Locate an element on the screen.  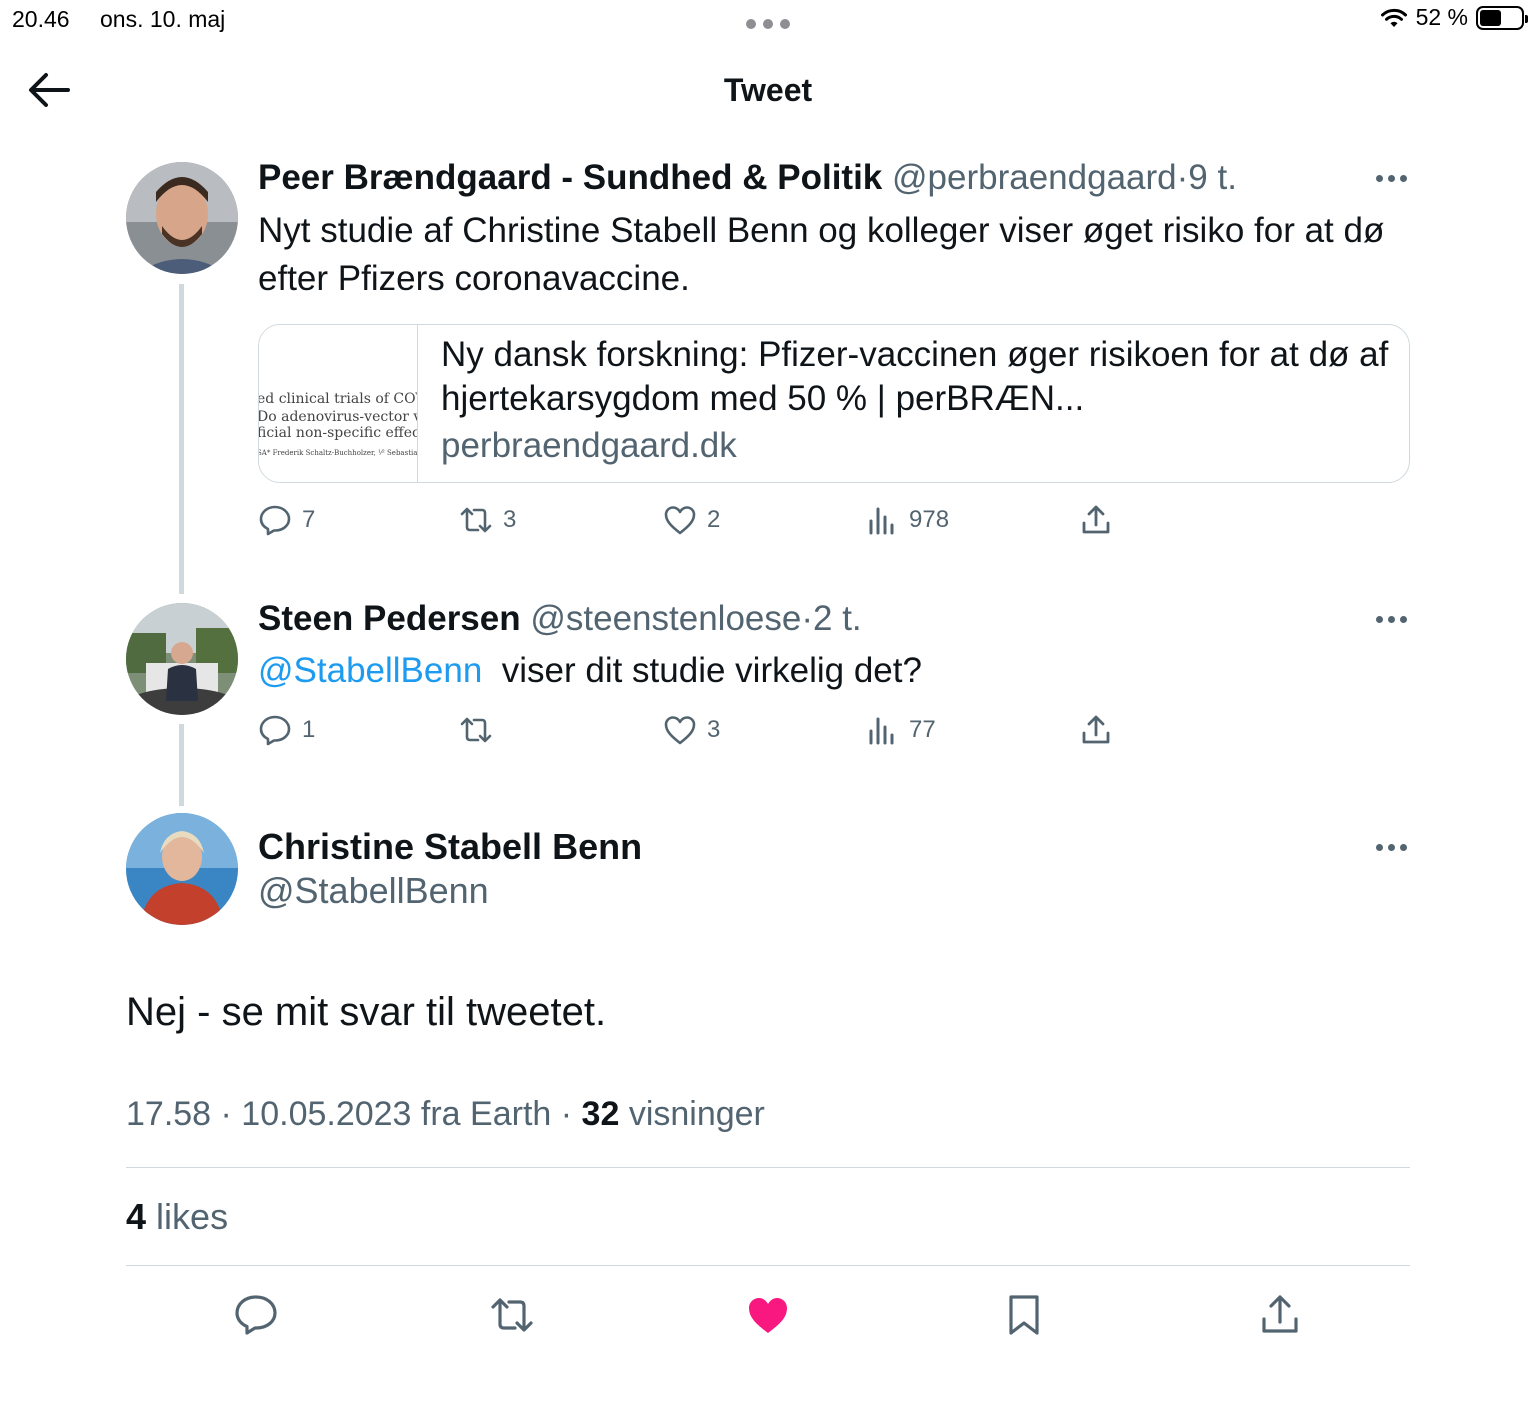
likes-label: likes is located at coordinates (192, 1216).